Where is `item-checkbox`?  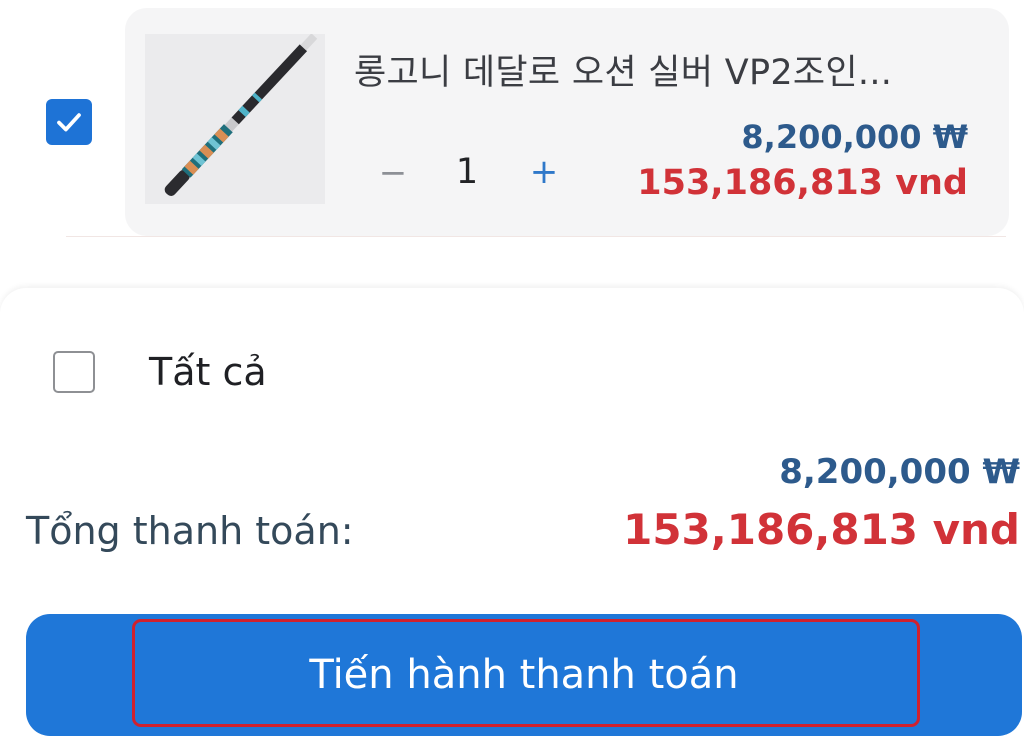 item-checkbox is located at coordinates (69, 122).